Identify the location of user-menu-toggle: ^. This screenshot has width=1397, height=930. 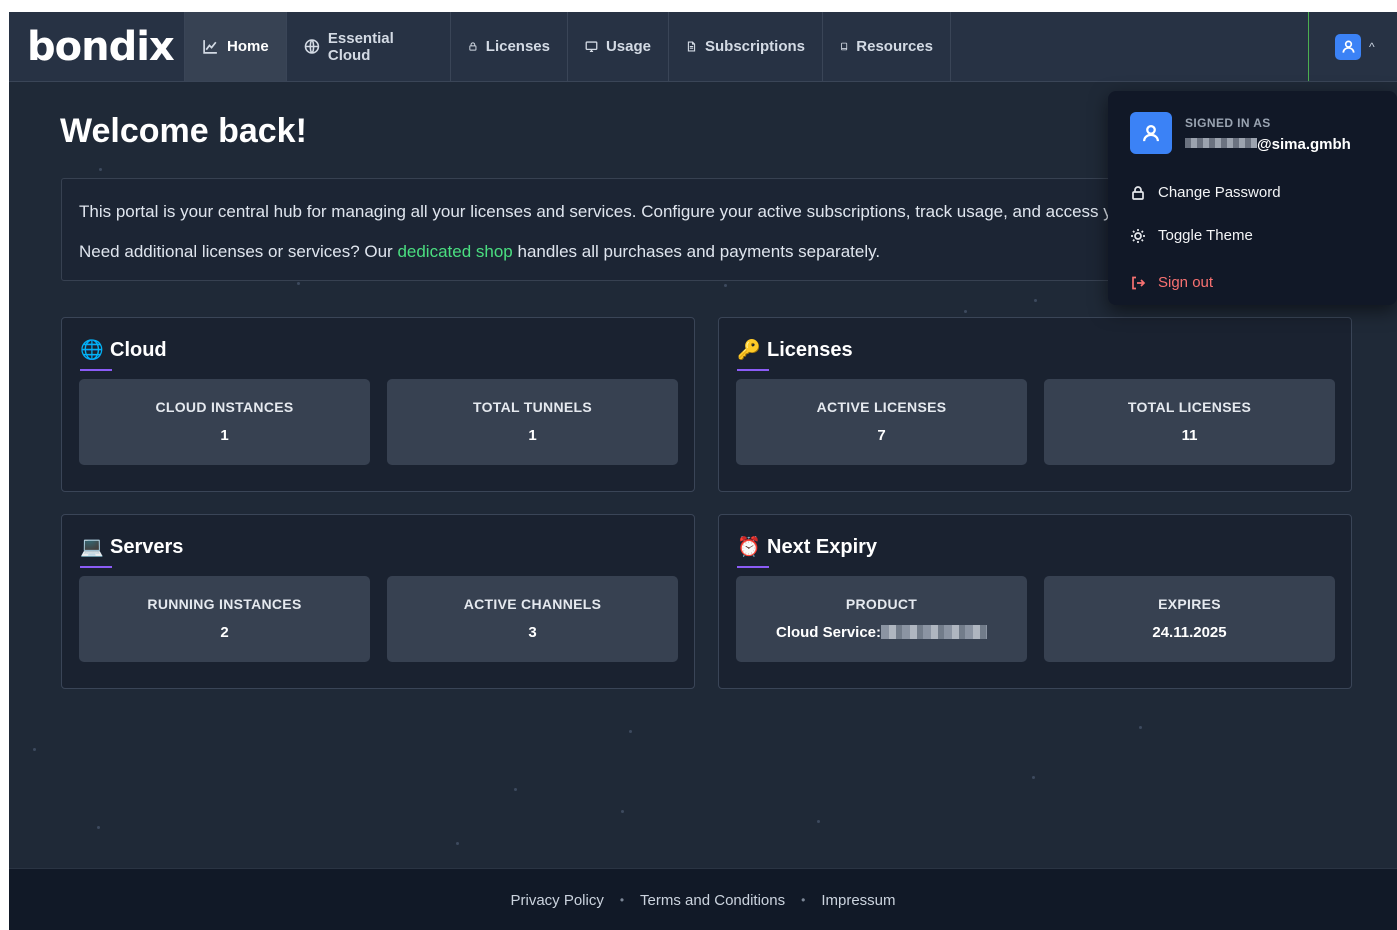
(1352, 46).